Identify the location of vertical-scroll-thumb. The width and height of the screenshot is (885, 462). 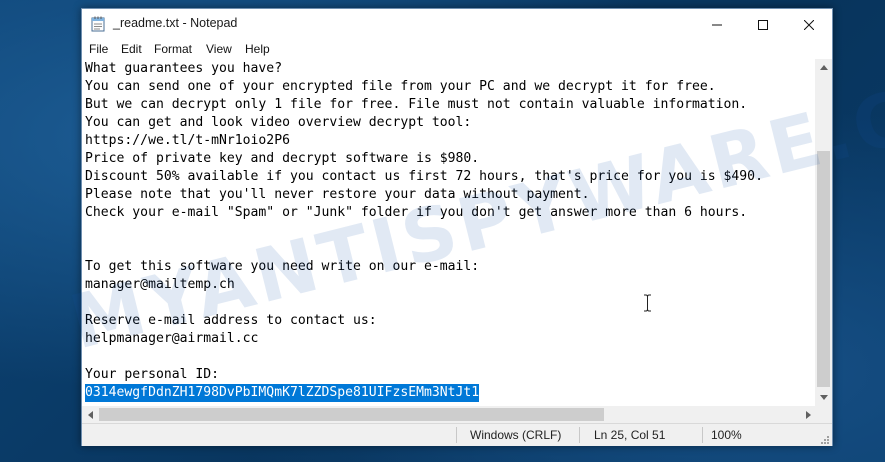
(823, 269).